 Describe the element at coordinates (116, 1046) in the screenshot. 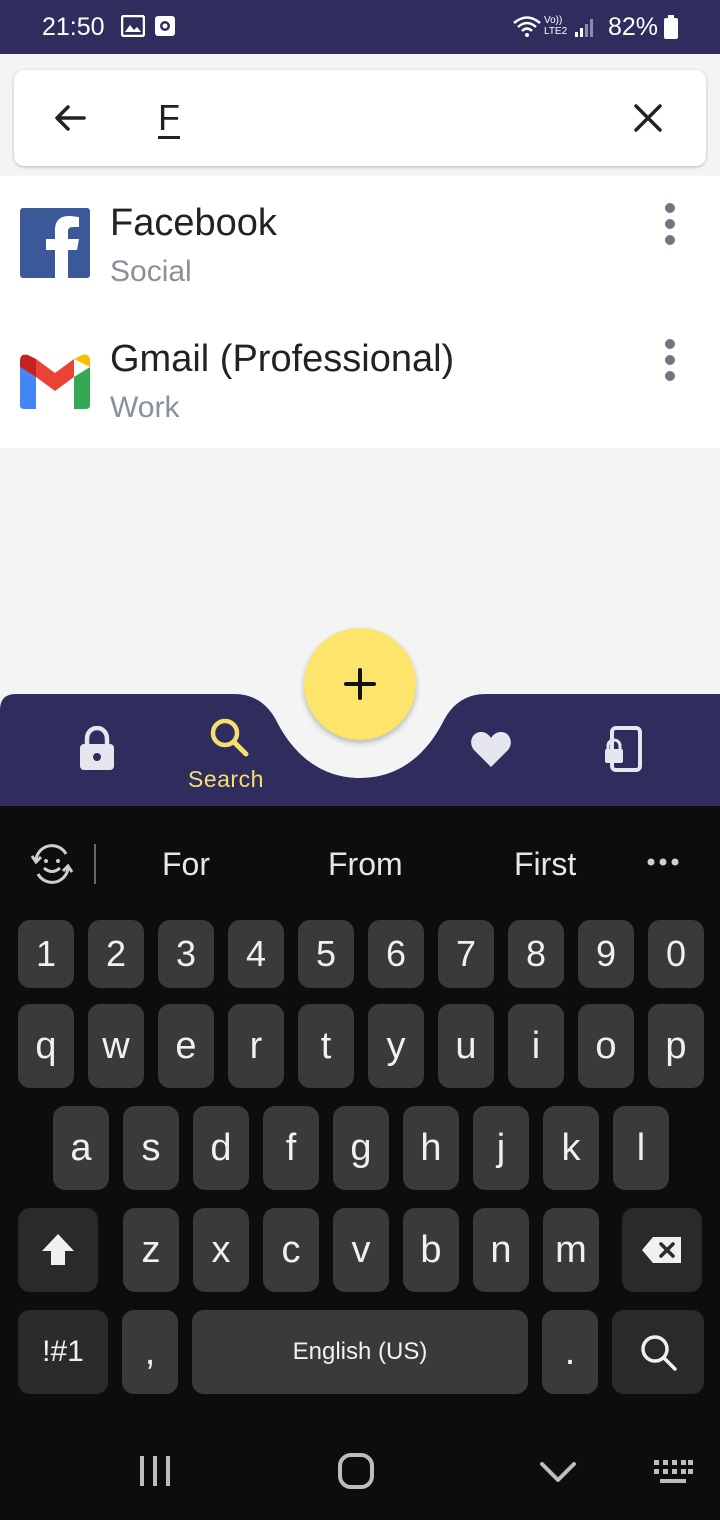

I see `key-w: w` at that location.